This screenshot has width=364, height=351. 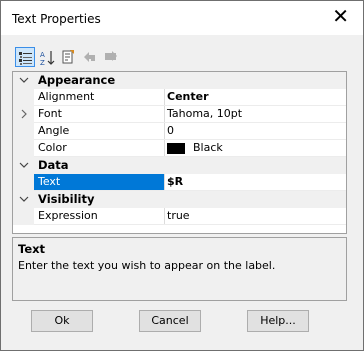 I want to click on color-swatch, so click(x=176, y=148).